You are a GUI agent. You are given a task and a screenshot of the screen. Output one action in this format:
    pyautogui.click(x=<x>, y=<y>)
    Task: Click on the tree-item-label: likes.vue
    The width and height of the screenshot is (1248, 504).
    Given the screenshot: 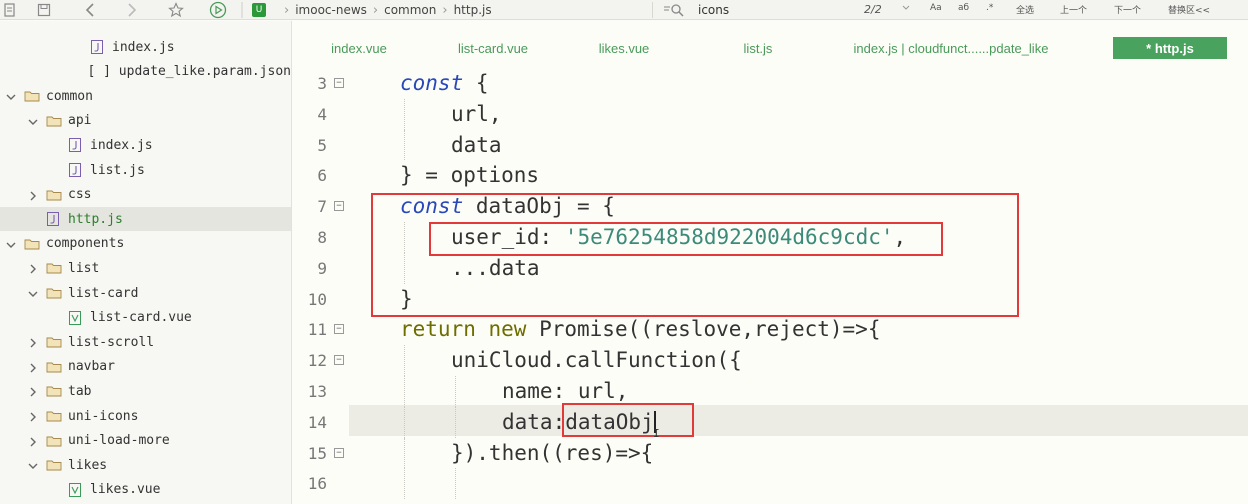 What is the action you would take?
    pyautogui.click(x=125, y=490)
    